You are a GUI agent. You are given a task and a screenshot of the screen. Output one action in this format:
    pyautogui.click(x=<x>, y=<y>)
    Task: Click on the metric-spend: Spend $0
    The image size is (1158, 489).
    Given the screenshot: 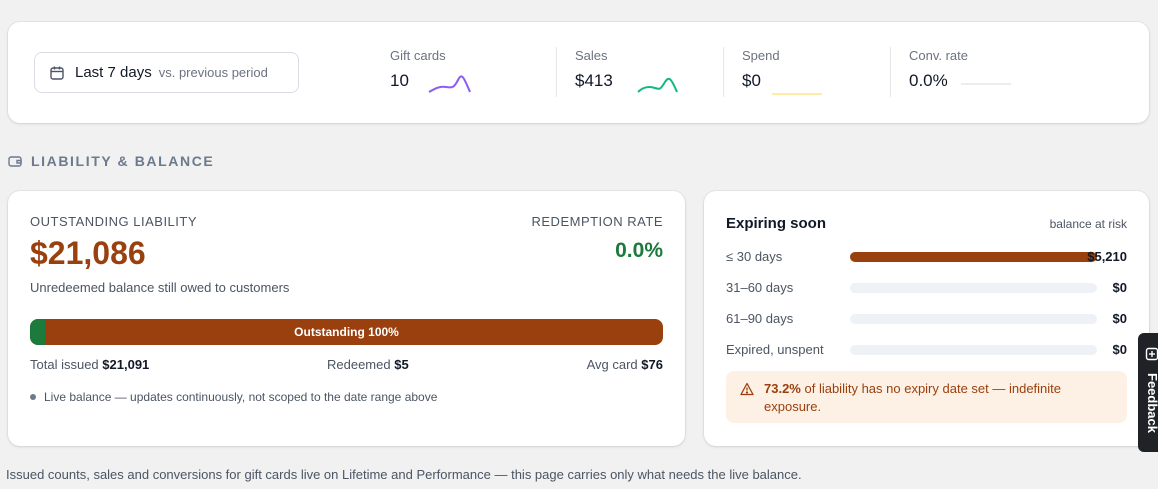 What is the action you would take?
    pyautogui.click(x=812, y=73)
    